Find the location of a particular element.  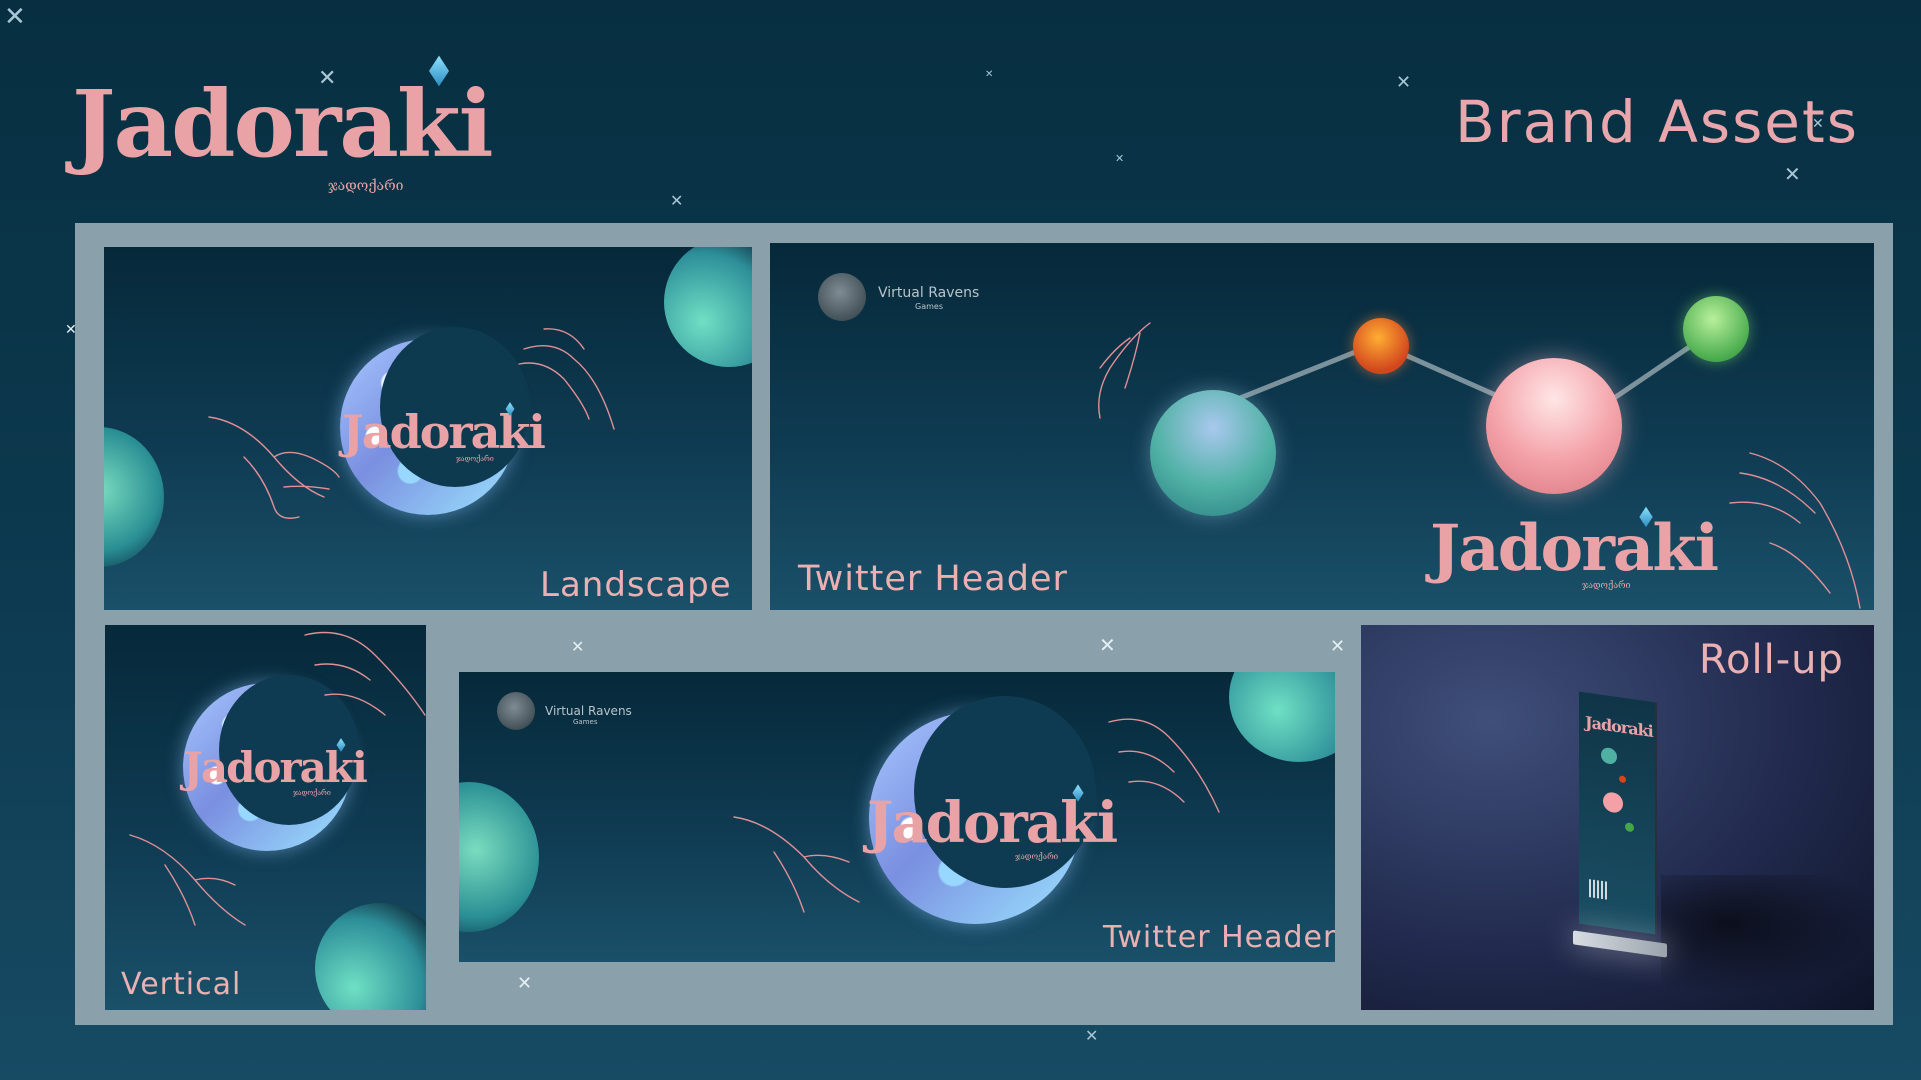

rollup-base is located at coordinates (1620, 944).